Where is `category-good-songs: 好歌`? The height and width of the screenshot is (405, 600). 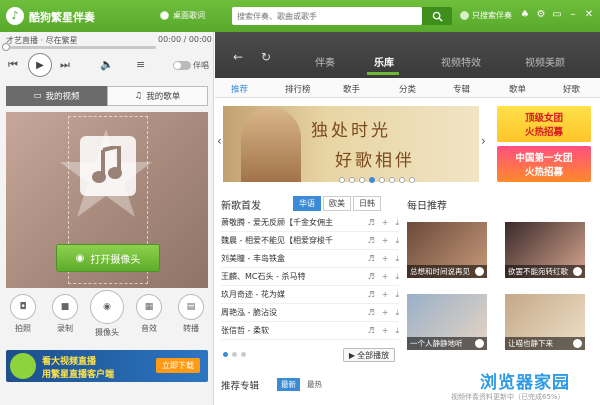
category-good-songs: 好歌 is located at coordinates (571, 89).